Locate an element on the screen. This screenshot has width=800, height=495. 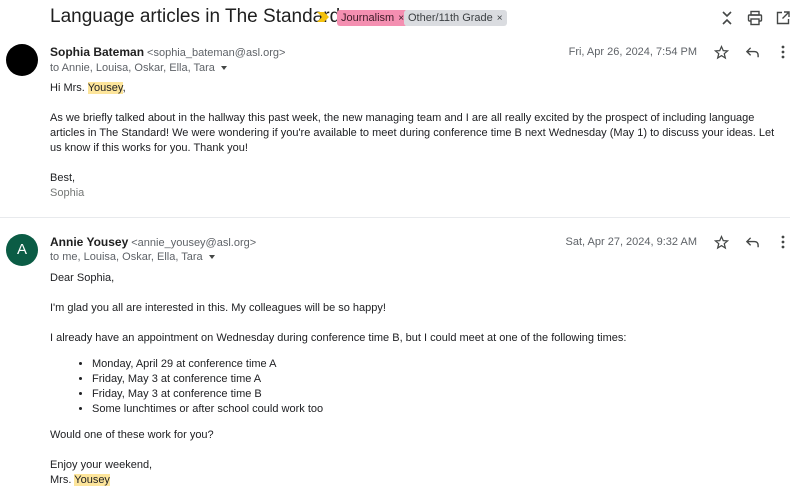
list-item: Friday, May 3 at conference time B is located at coordinates (440, 394).